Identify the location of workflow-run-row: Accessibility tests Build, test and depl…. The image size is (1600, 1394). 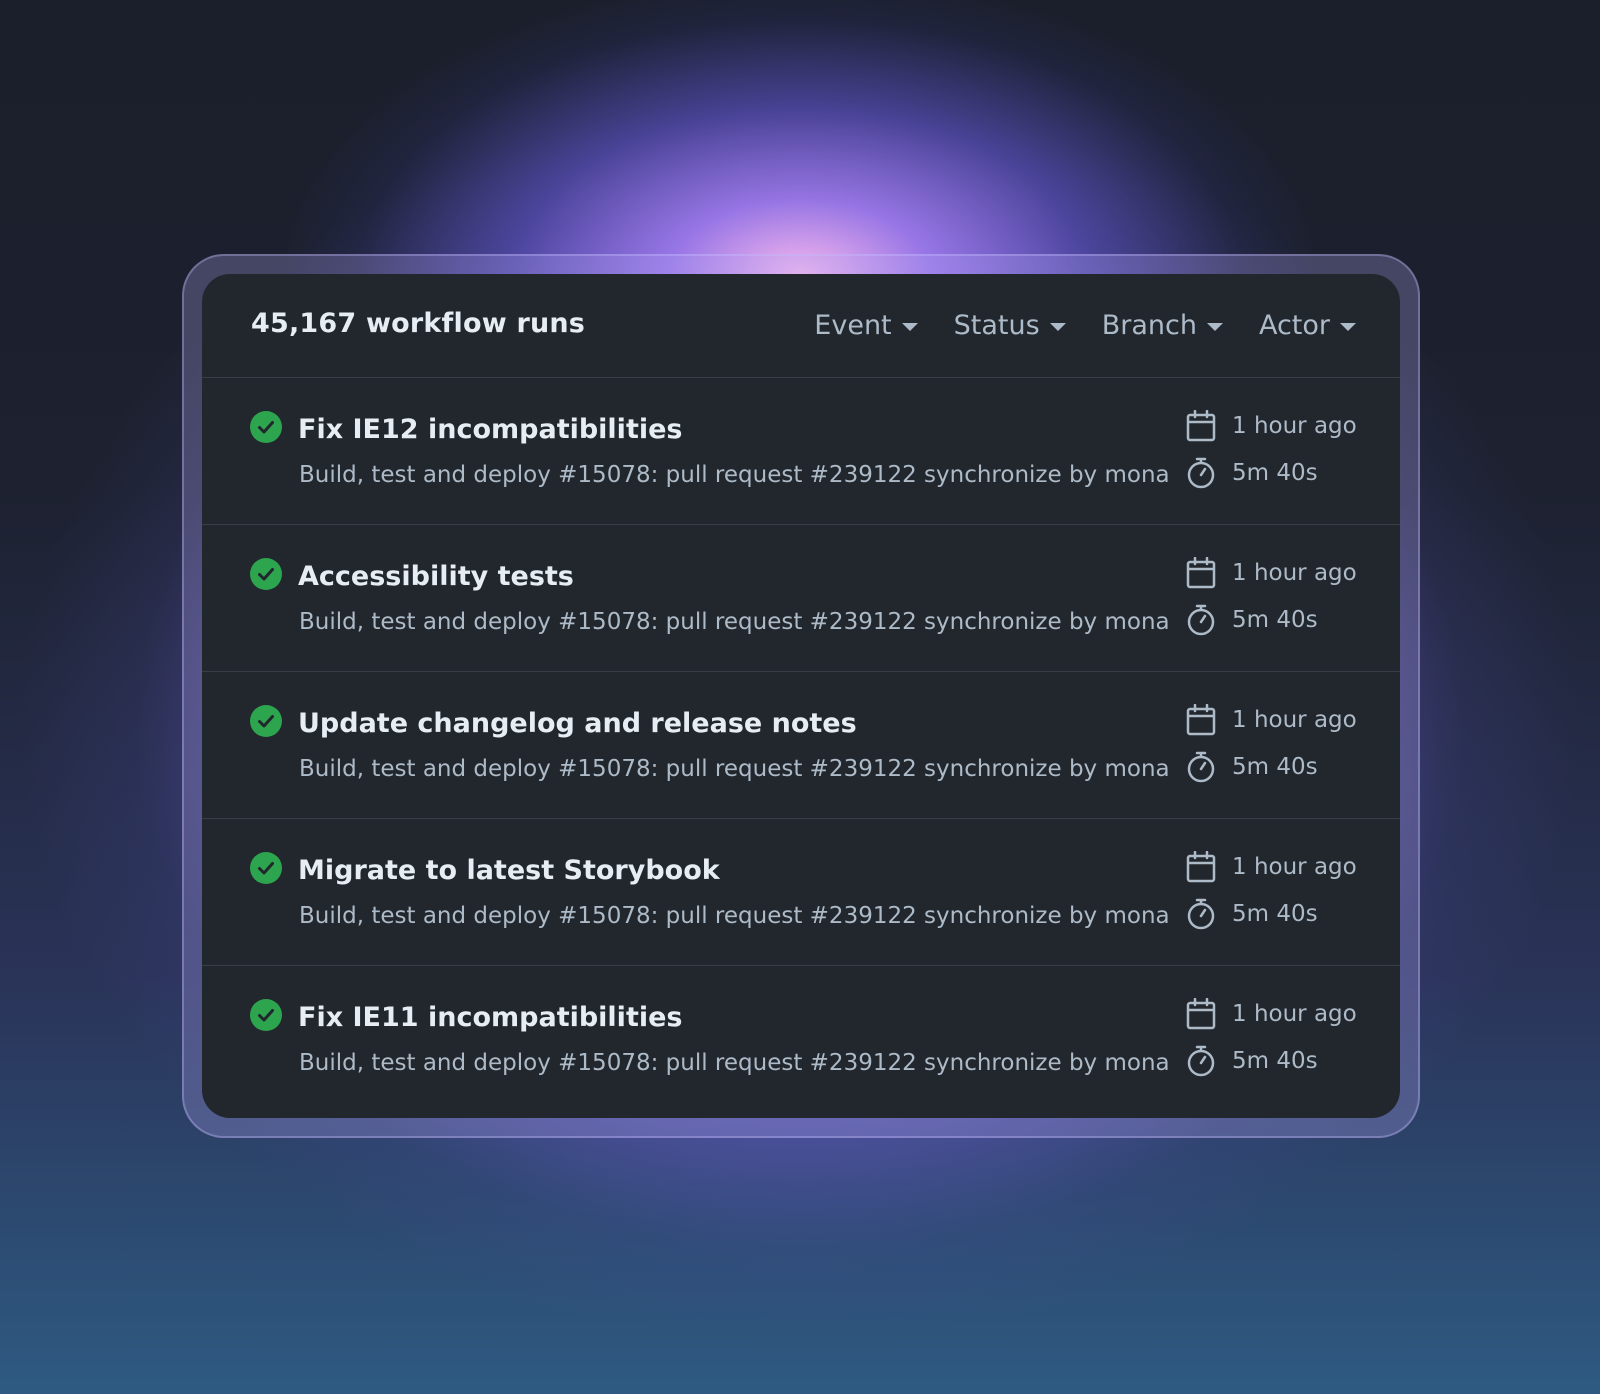
(801, 598).